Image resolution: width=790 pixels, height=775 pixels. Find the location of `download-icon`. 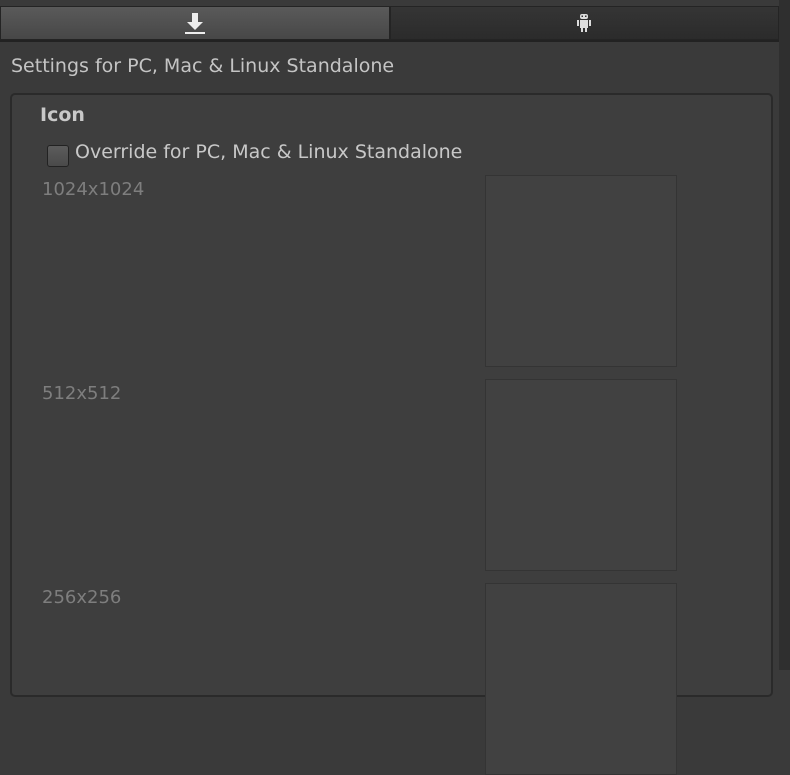

download-icon is located at coordinates (194, 23).